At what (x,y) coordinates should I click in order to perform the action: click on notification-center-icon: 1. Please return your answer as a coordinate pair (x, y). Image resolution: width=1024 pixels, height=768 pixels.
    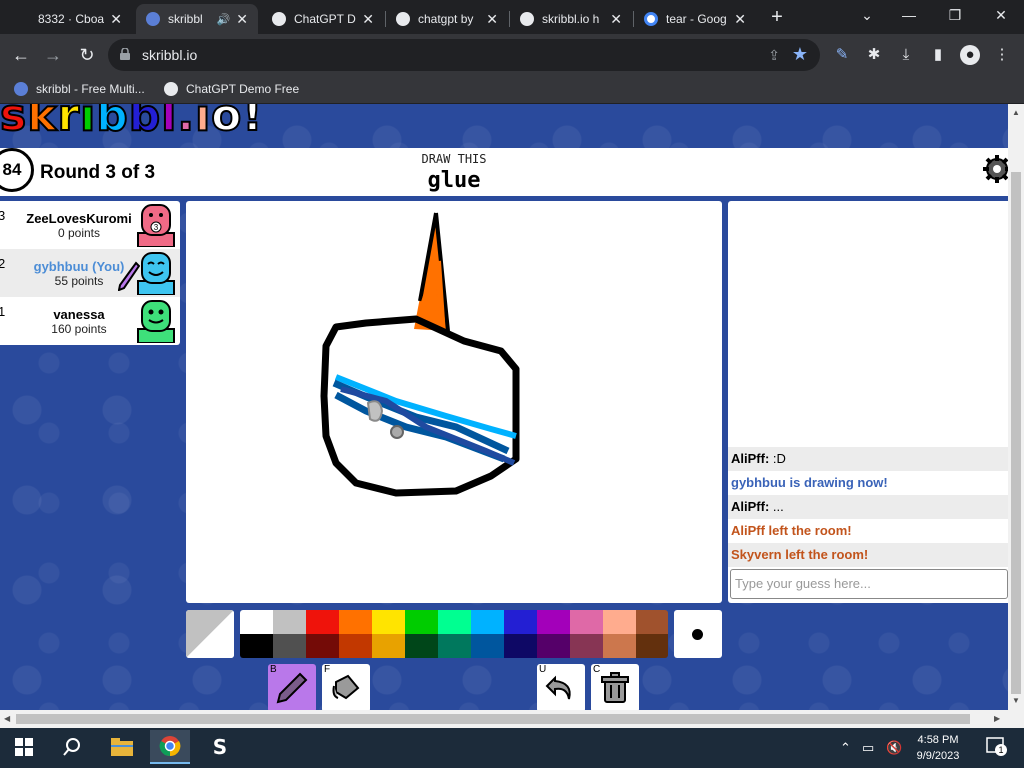
    Looking at the image, I should click on (996, 747).